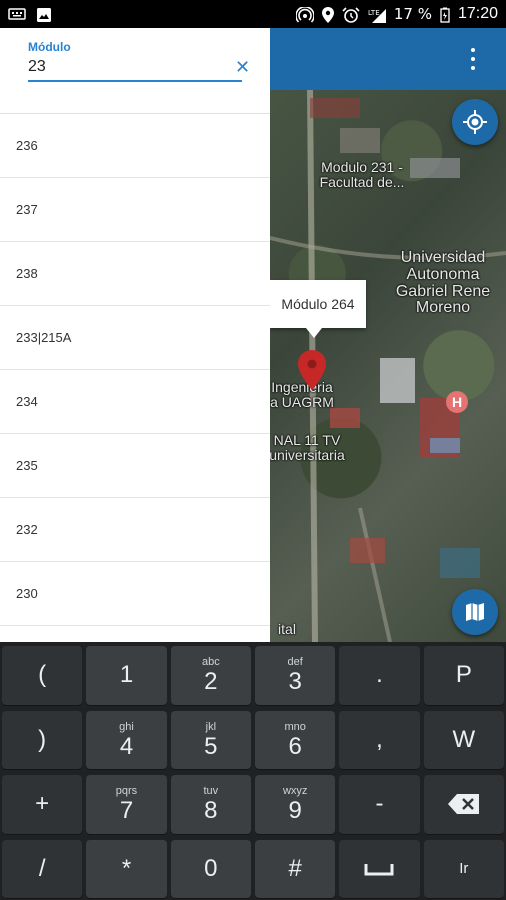 The width and height of the screenshot is (506, 900). What do you see at coordinates (443, 283) in the screenshot?
I see `map-label-university: Universidad Autonoma Gabriel Rene Moreno` at bounding box center [443, 283].